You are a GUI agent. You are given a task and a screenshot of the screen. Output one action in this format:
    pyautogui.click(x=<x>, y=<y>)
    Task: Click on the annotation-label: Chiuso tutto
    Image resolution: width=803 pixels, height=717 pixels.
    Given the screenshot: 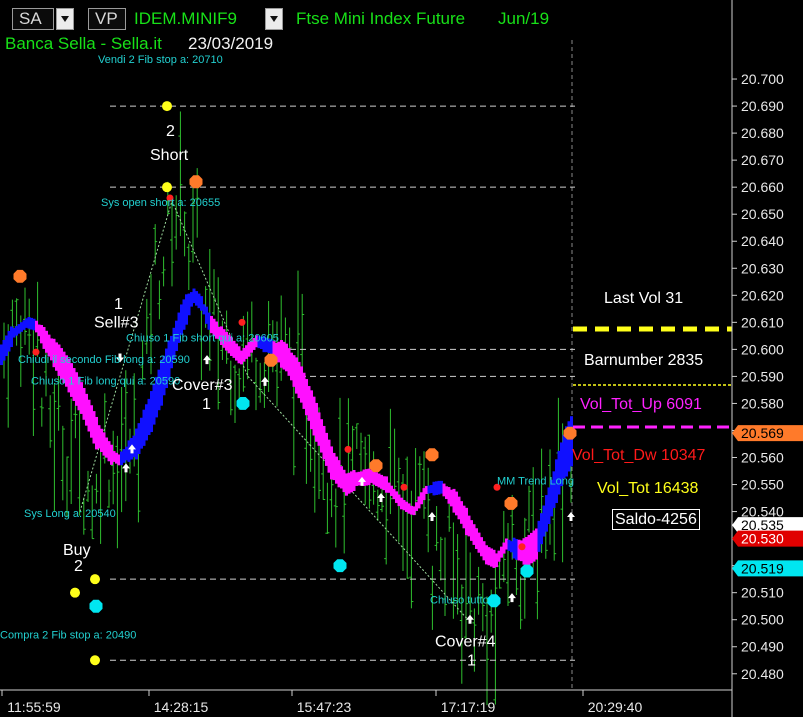 What is the action you would take?
    pyautogui.click(x=459, y=600)
    